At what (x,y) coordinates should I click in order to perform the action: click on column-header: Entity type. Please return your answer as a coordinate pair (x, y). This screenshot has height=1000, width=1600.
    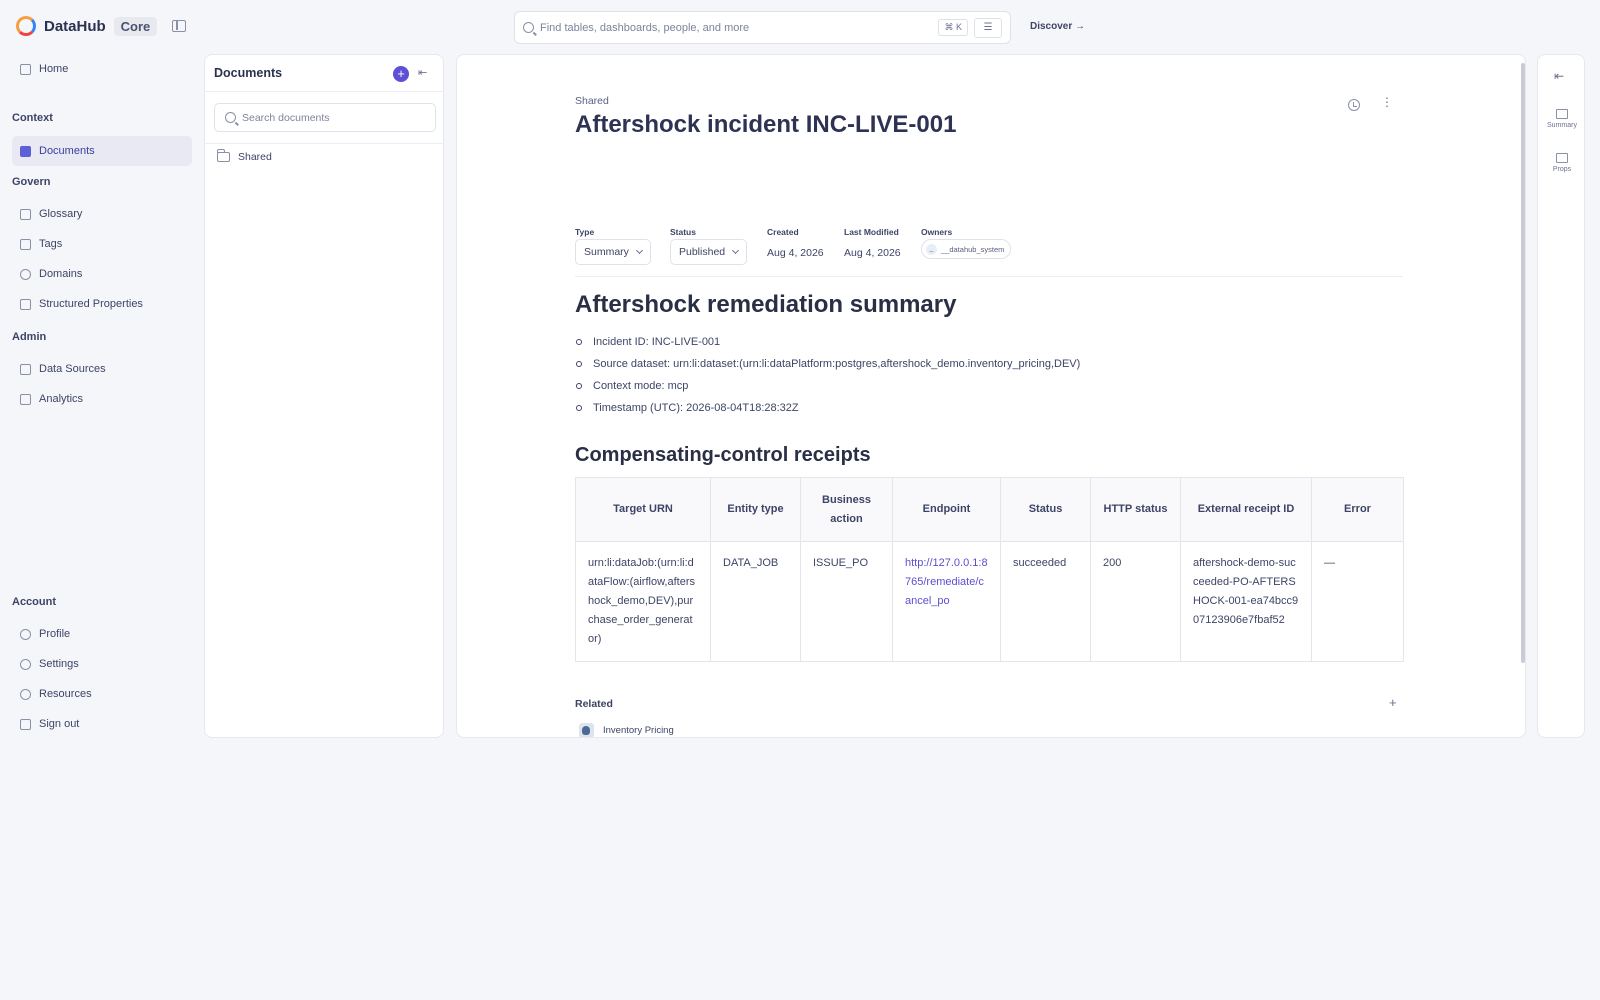
    Looking at the image, I should click on (755, 509).